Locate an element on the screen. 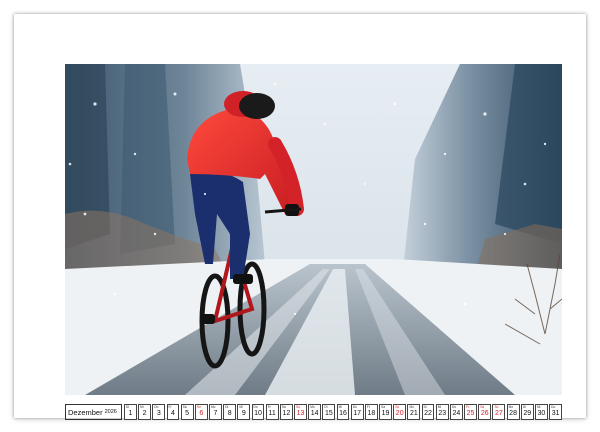  day-number: 26 is located at coordinates (484, 413).